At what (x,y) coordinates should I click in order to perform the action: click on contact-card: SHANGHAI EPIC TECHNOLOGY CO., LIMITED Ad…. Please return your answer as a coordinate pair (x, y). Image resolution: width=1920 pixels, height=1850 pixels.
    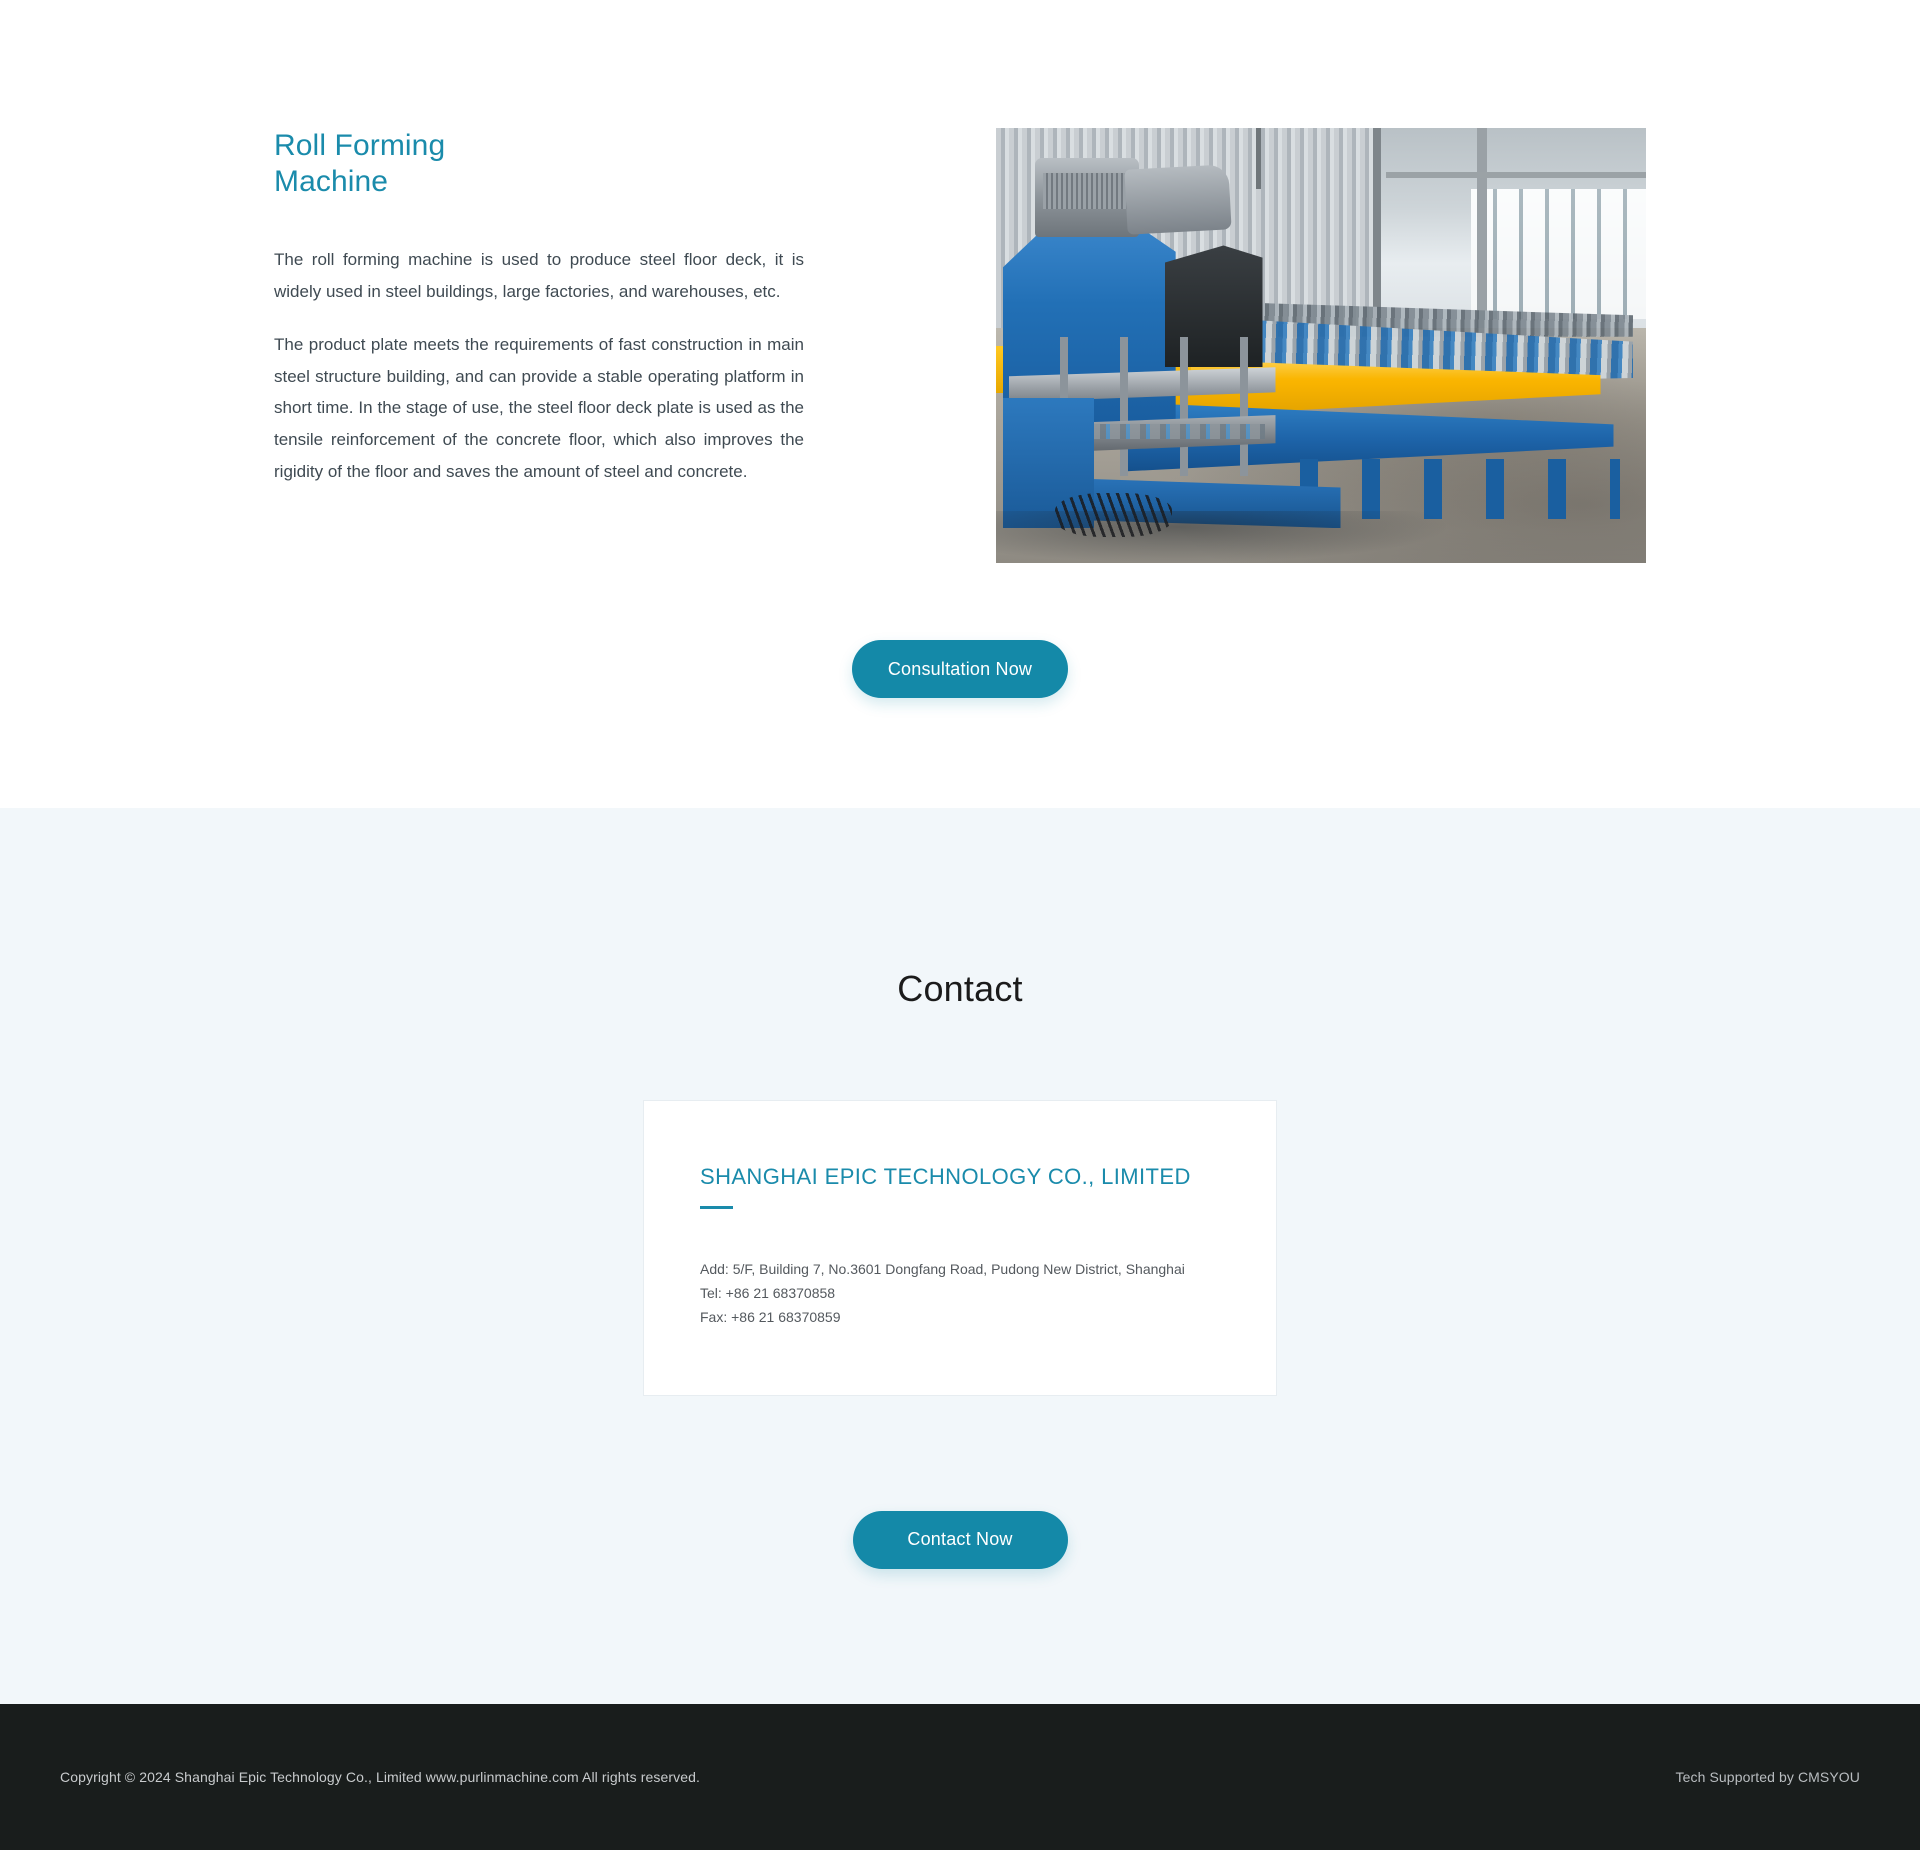
    Looking at the image, I should click on (960, 1248).